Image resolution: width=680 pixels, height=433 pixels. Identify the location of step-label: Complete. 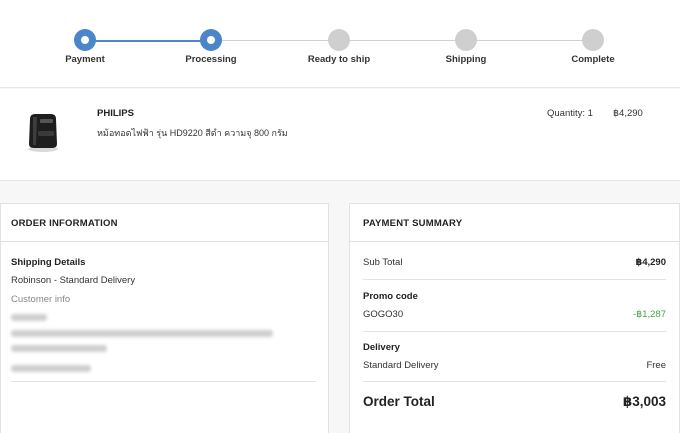
(593, 59).